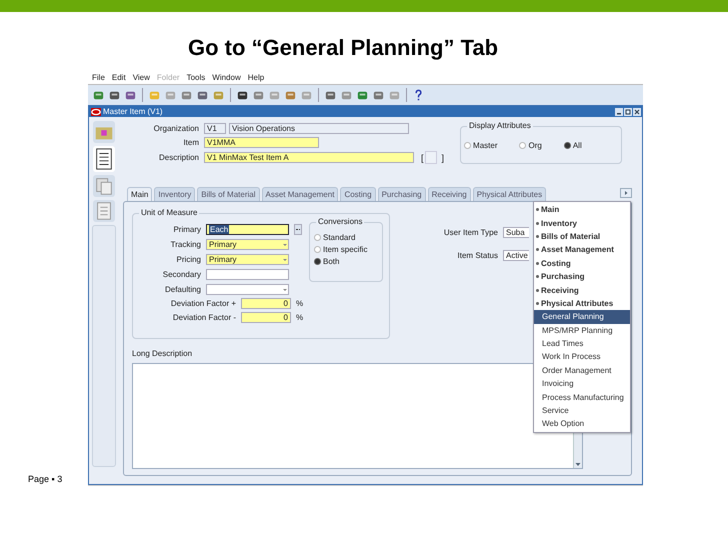  Describe the element at coordinates (582, 411) in the screenshot. I see `menu-item: Service` at that location.